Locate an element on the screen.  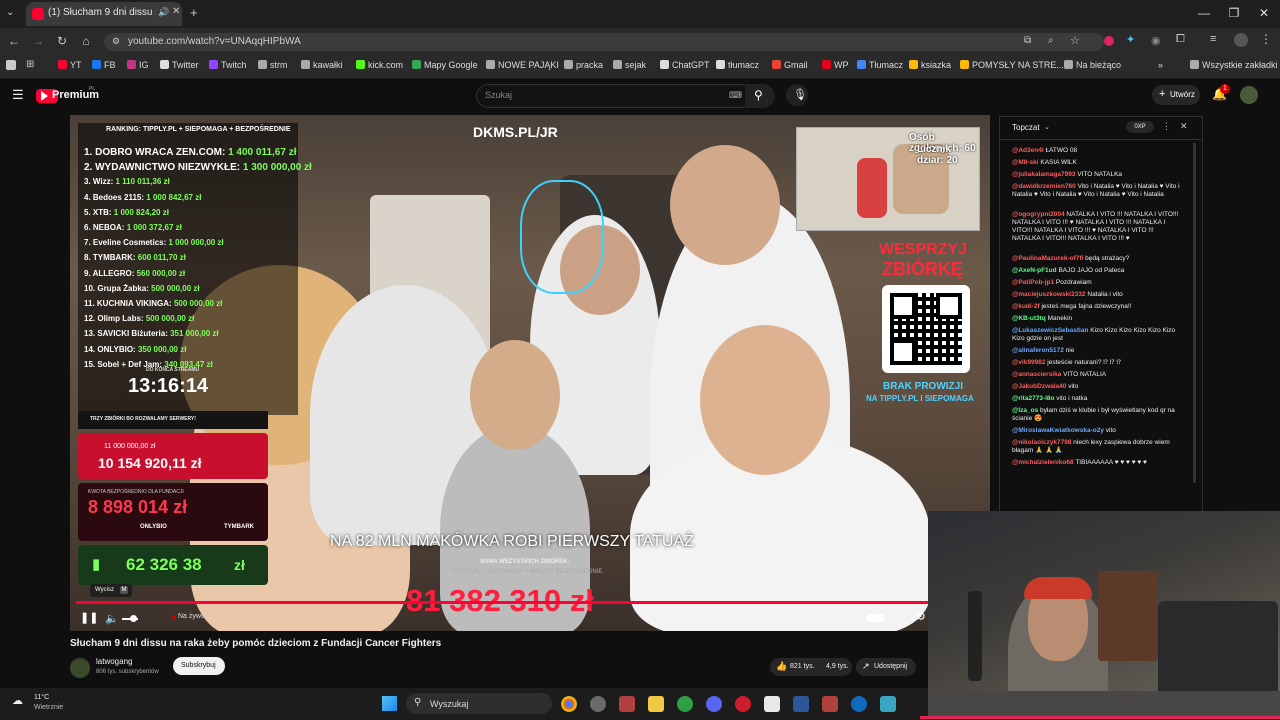
calculator-taskbar-icon is located at coordinates (888, 704).